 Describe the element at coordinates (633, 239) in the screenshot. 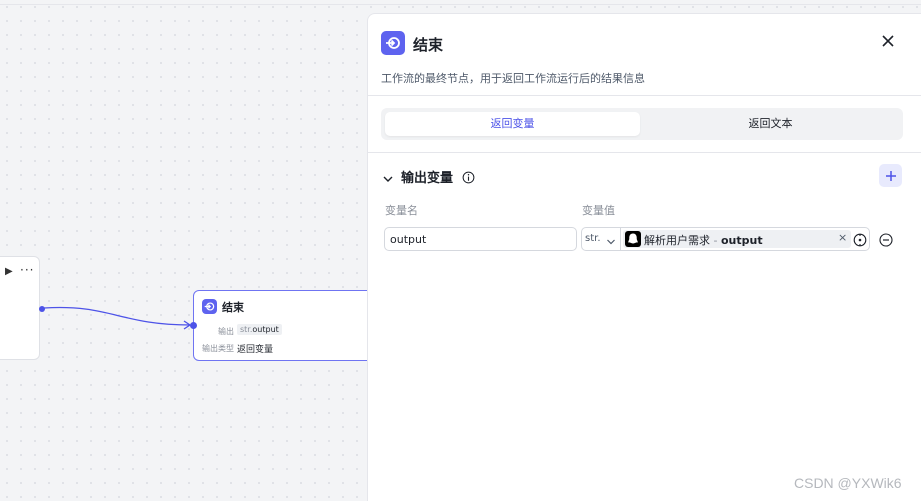

I see `node-avatar-icon` at that location.